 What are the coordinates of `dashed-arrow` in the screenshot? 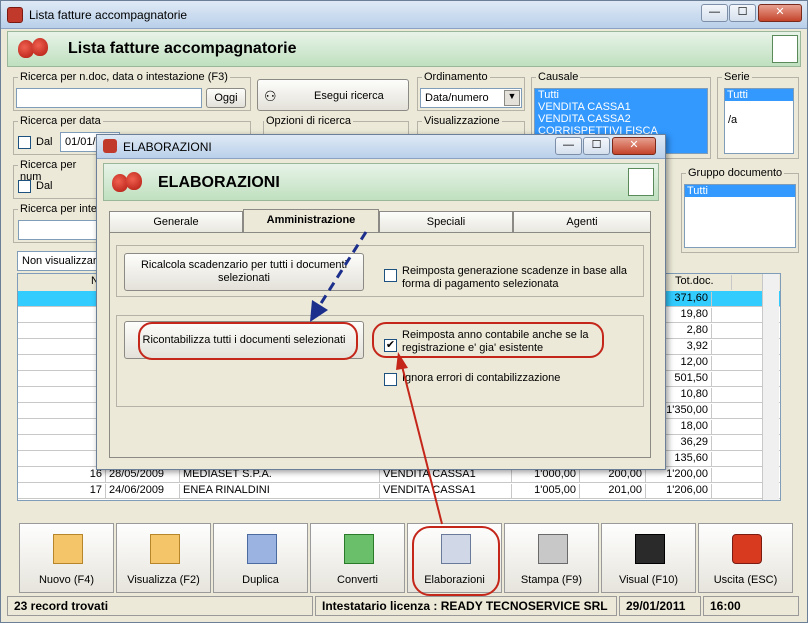 It's located at (342, 270).